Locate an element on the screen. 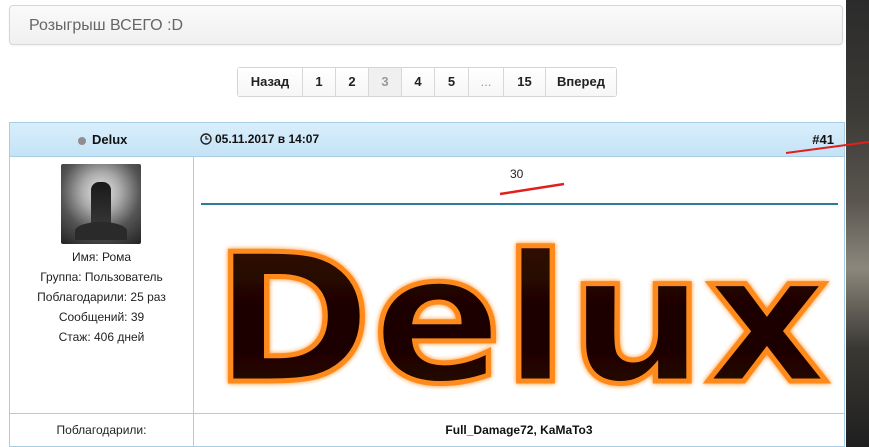 The height and width of the screenshot is (447, 869). thanks-row: Поблагодарили: Full_Damage72, KaMaTo3 is located at coordinates (427, 430).